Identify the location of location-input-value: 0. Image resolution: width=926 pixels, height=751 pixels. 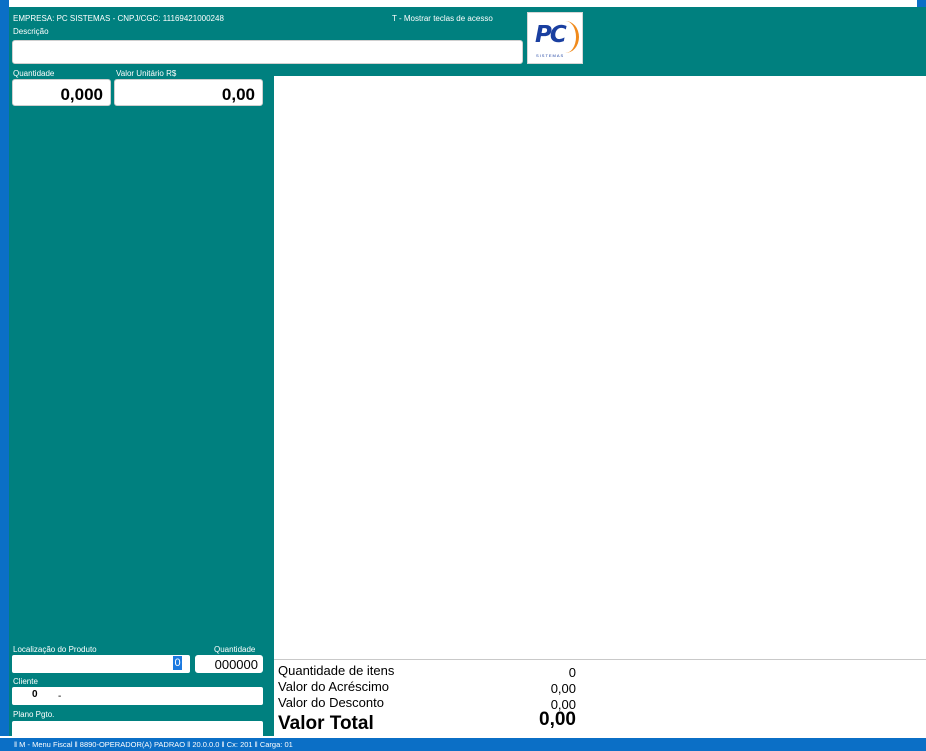
(177, 663).